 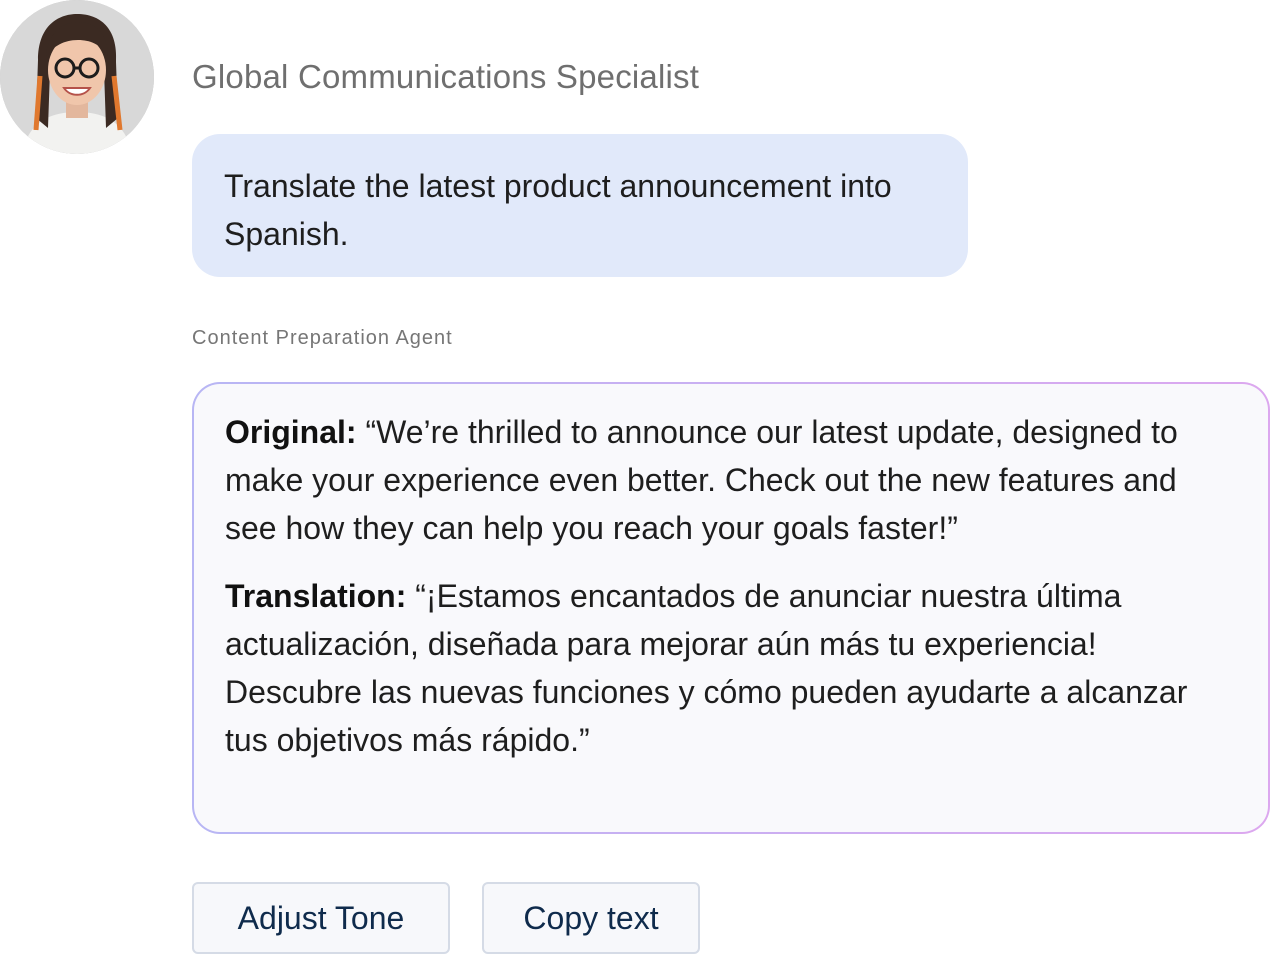 What do you see at coordinates (291, 432) in the screenshot?
I see `original-label: Original:` at bounding box center [291, 432].